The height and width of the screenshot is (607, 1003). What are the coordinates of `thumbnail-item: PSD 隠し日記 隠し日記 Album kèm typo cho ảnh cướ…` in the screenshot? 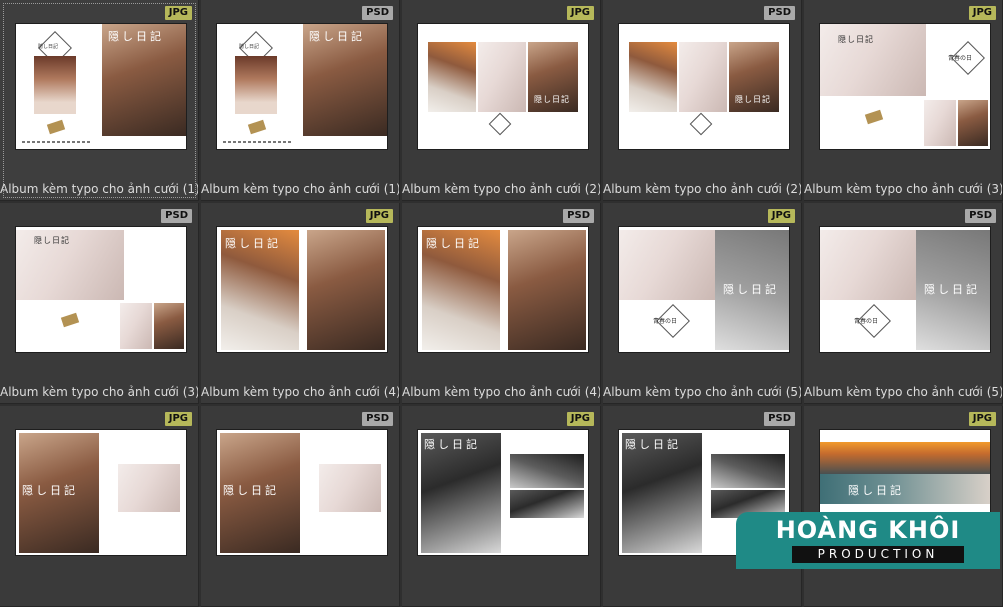 It's located at (300, 100).